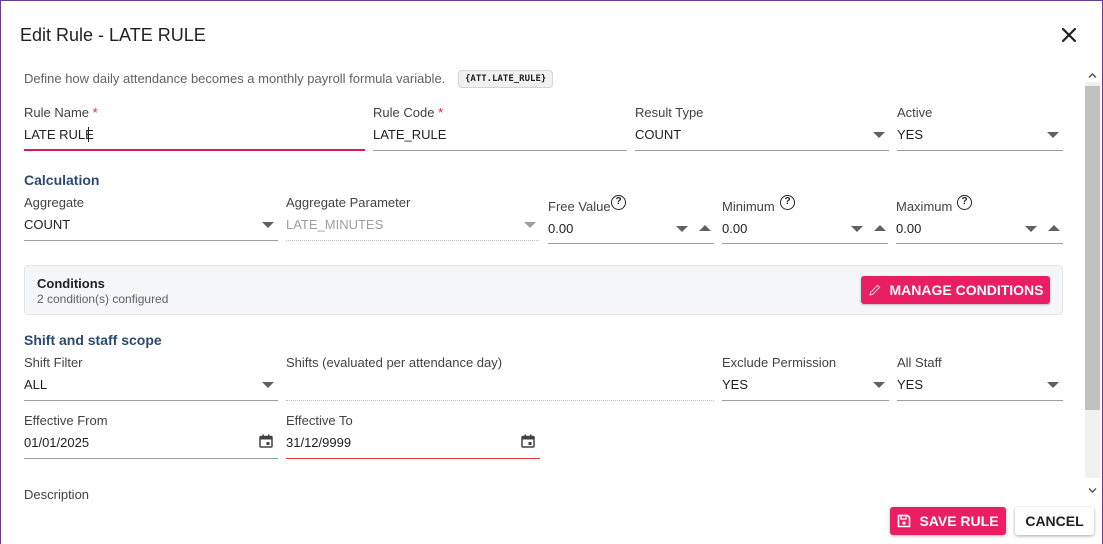 The height and width of the screenshot is (544, 1103). What do you see at coordinates (658, 134) in the screenshot?
I see `result-type-value: COUNT` at bounding box center [658, 134].